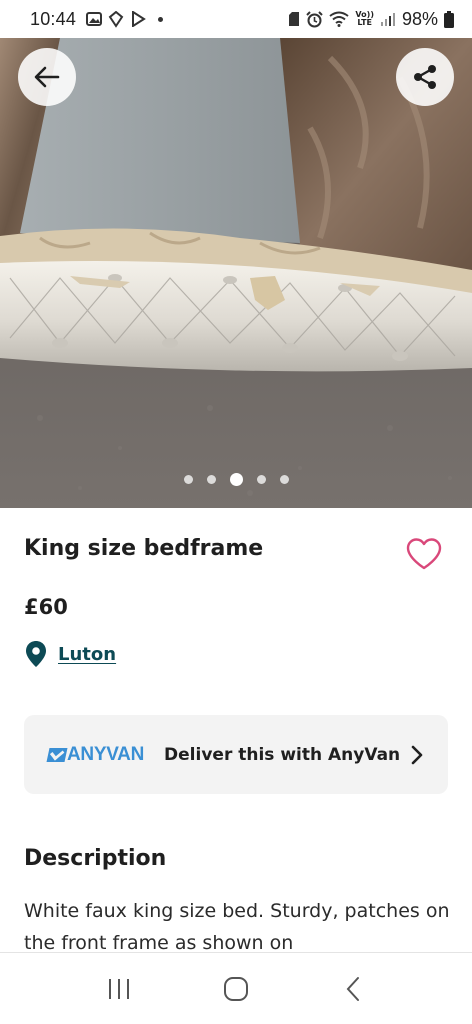 This screenshot has height=1024, width=472. What do you see at coordinates (95, 858) in the screenshot?
I see `description-heading: Description` at bounding box center [95, 858].